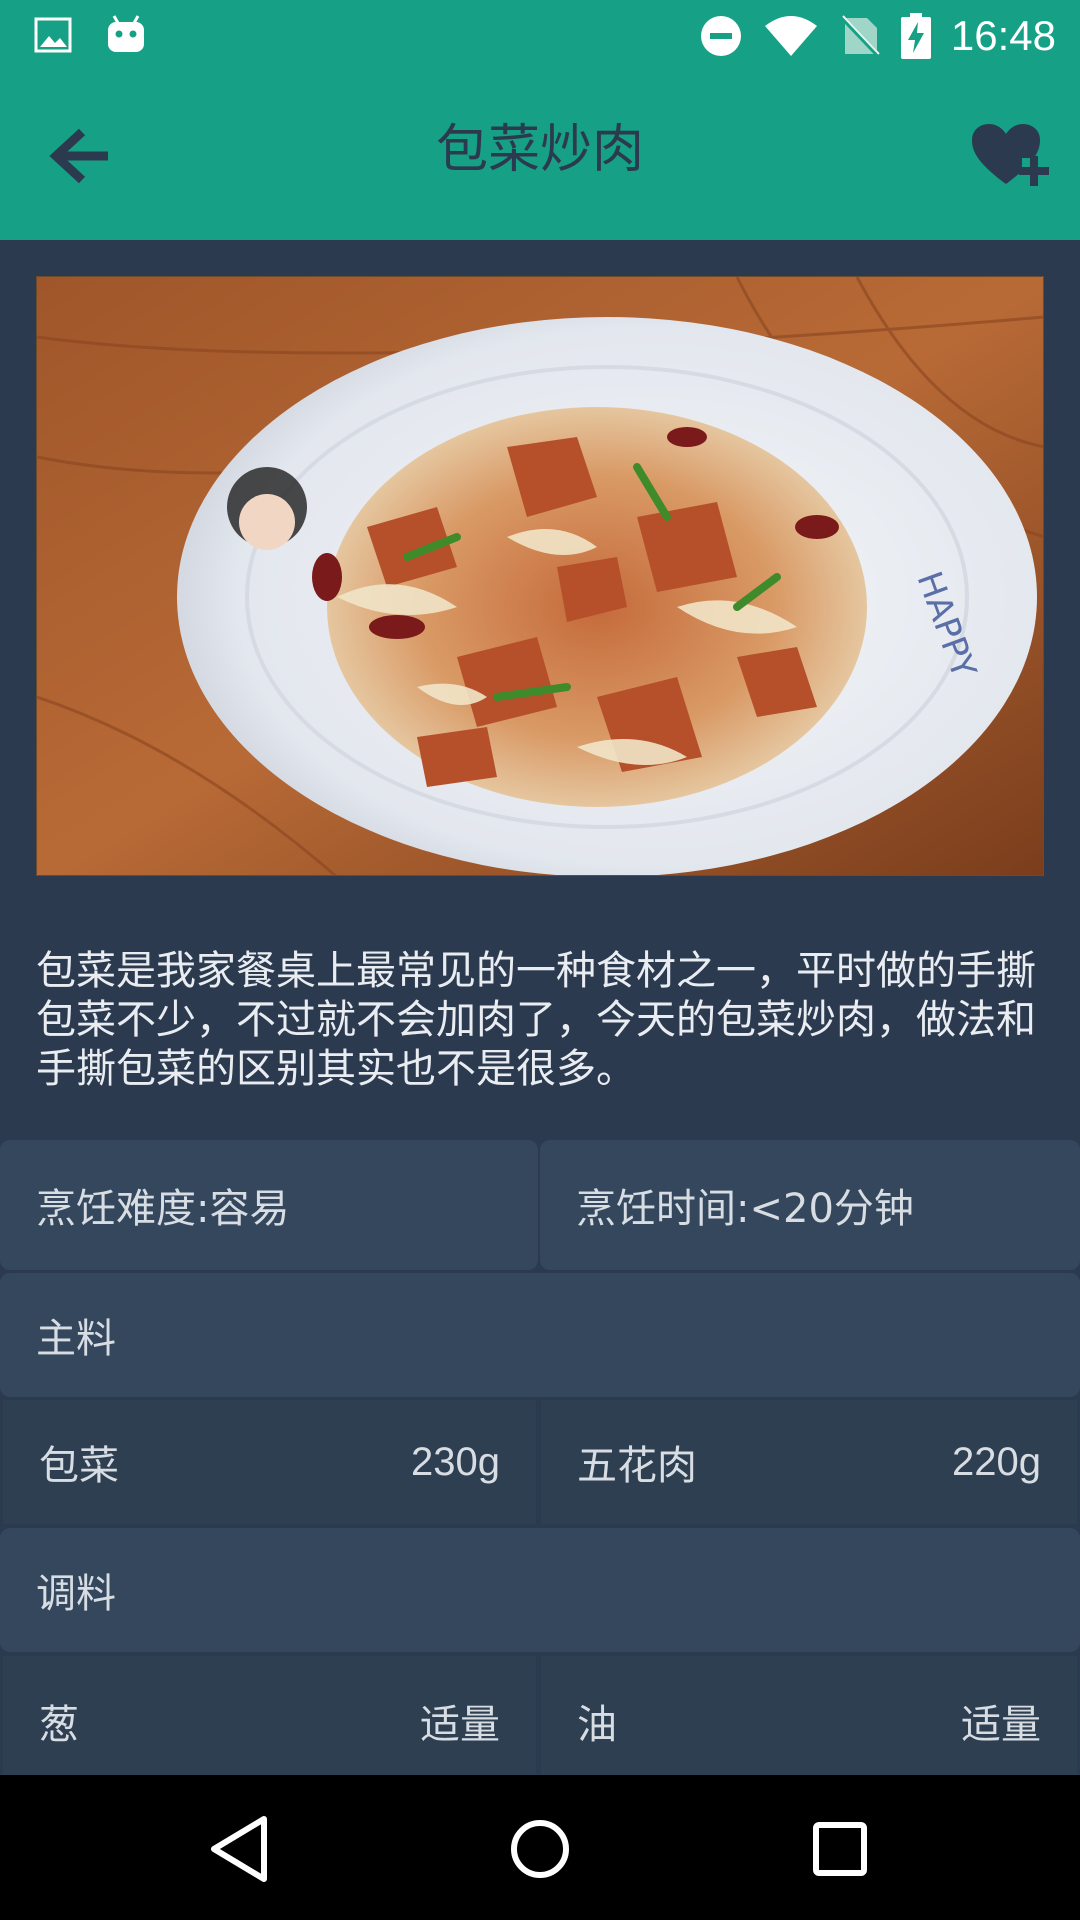 The image size is (1080, 1920). I want to click on navigation-bar, so click(540, 1847).